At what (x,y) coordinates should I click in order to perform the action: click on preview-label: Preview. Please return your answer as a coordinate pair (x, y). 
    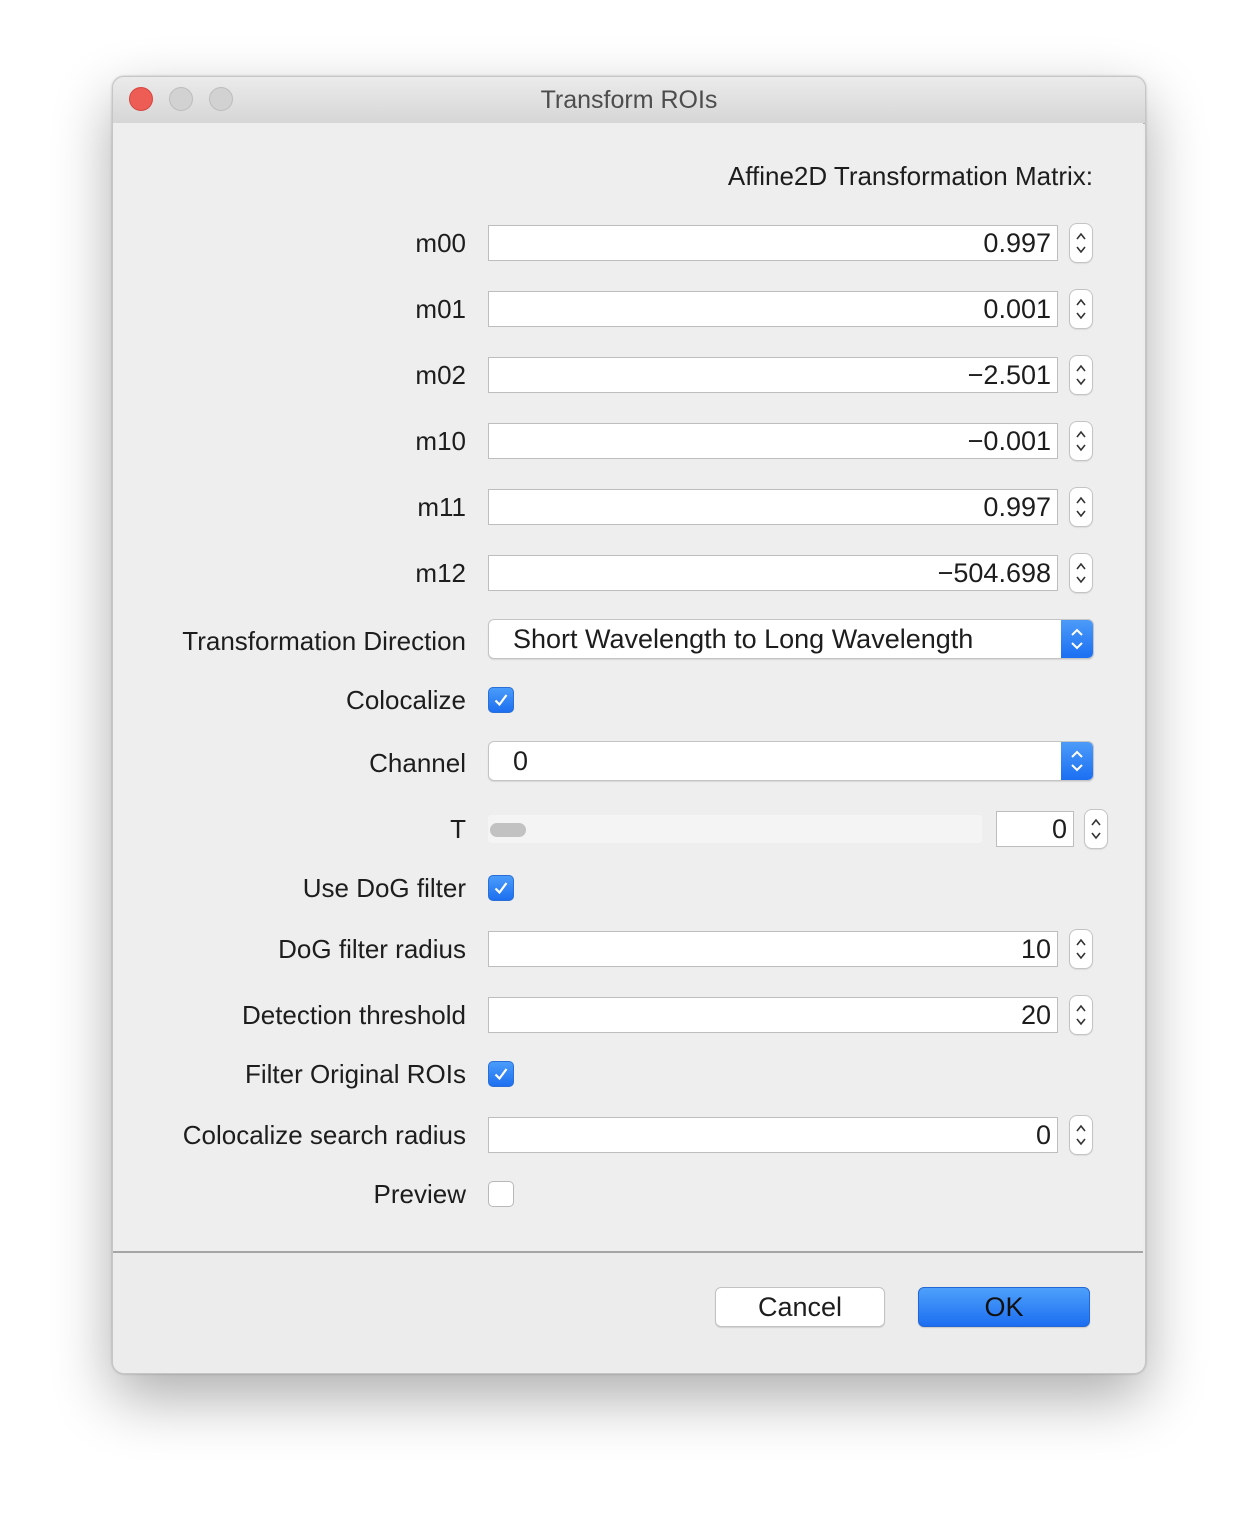
    Looking at the image, I should click on (419, 1194).